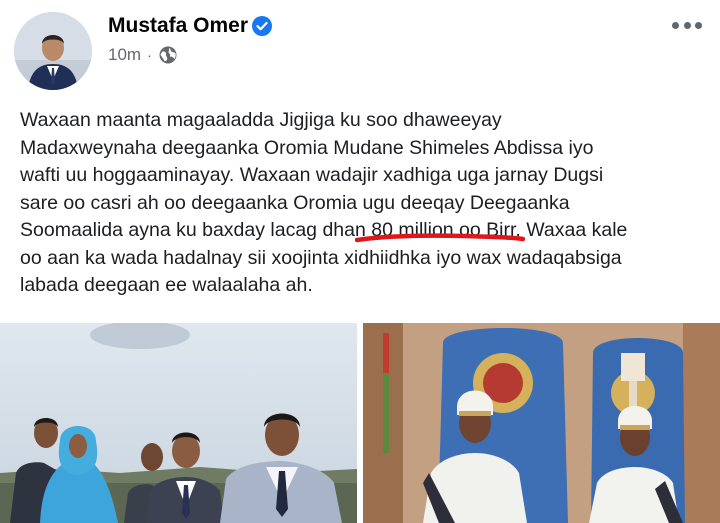 The height and width of the screenshot is (523, 720). What do you see at coordinates (178, 26) in the screenshot?
I see `author-name: Mustafa Omer` at bounding box center [178, 26].